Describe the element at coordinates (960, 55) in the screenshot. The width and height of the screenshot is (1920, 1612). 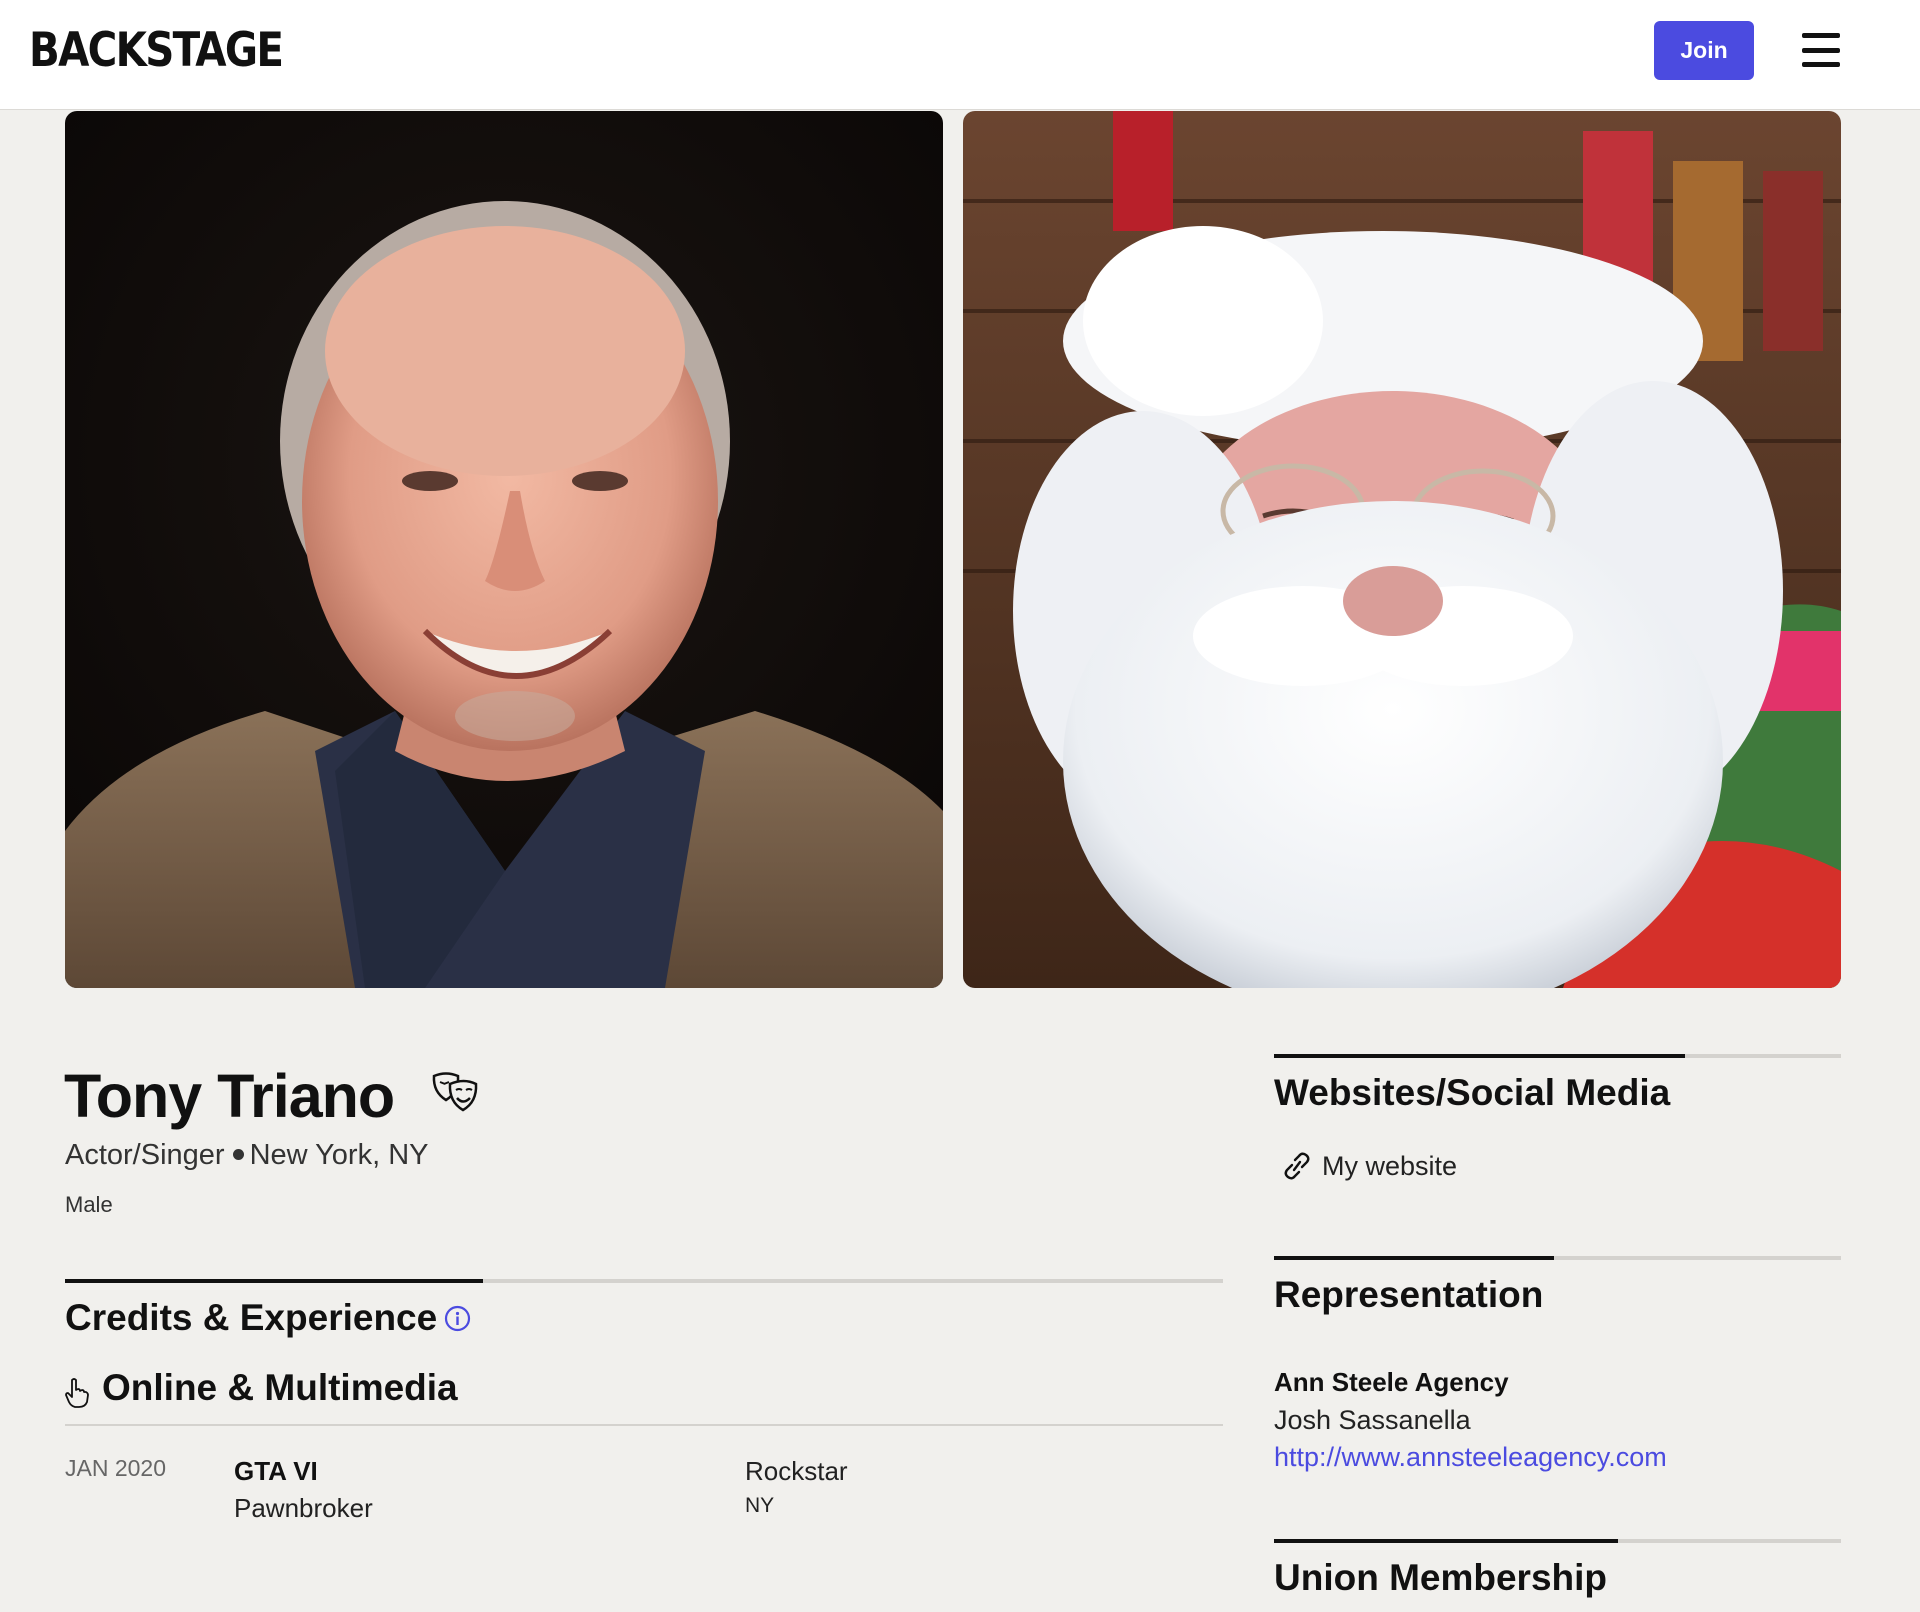
I see `site-header: BACKSTAGE Join` at that location.